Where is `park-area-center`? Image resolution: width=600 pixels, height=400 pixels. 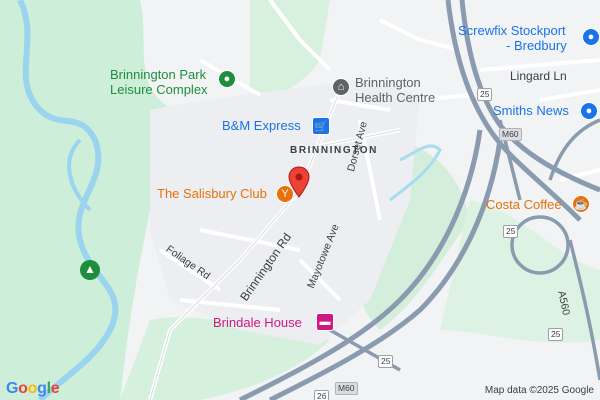 park-area-center is located at coordinates (290, 47).